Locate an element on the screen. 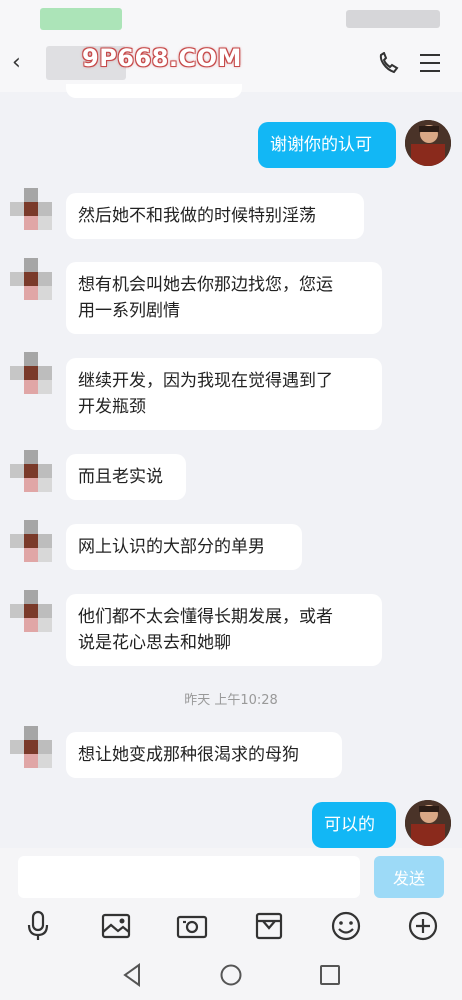  watermark-text: 9P668.COM is located at coordinates (162, 58).